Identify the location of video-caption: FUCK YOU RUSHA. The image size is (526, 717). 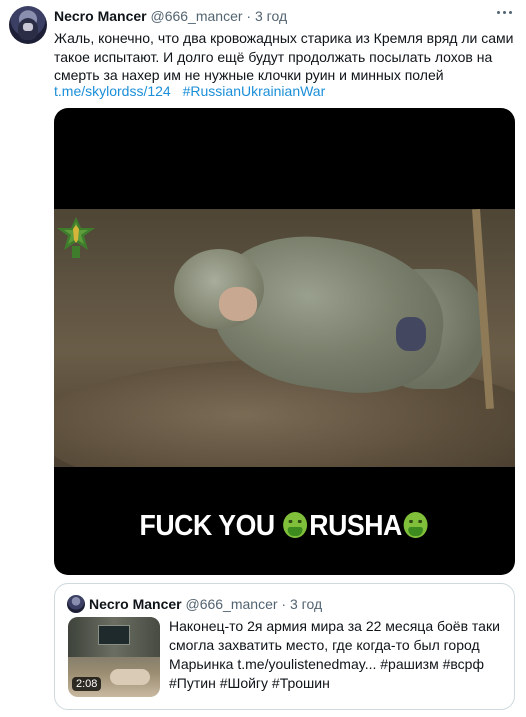
(284, 526).